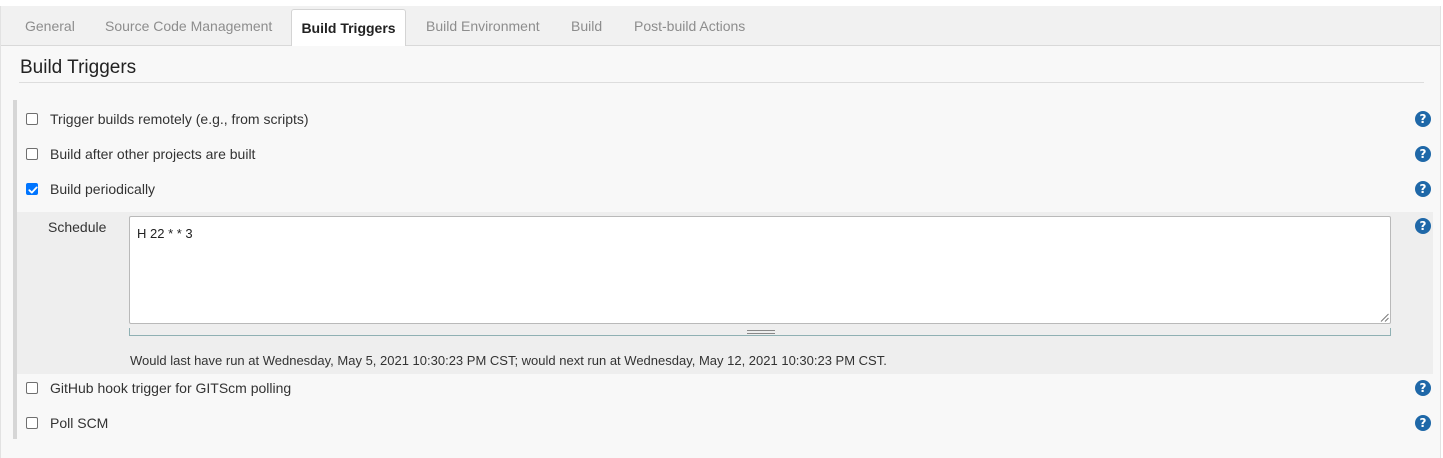  I want to click on trigger-after-other-projects-checkbox, so click(32, 154).